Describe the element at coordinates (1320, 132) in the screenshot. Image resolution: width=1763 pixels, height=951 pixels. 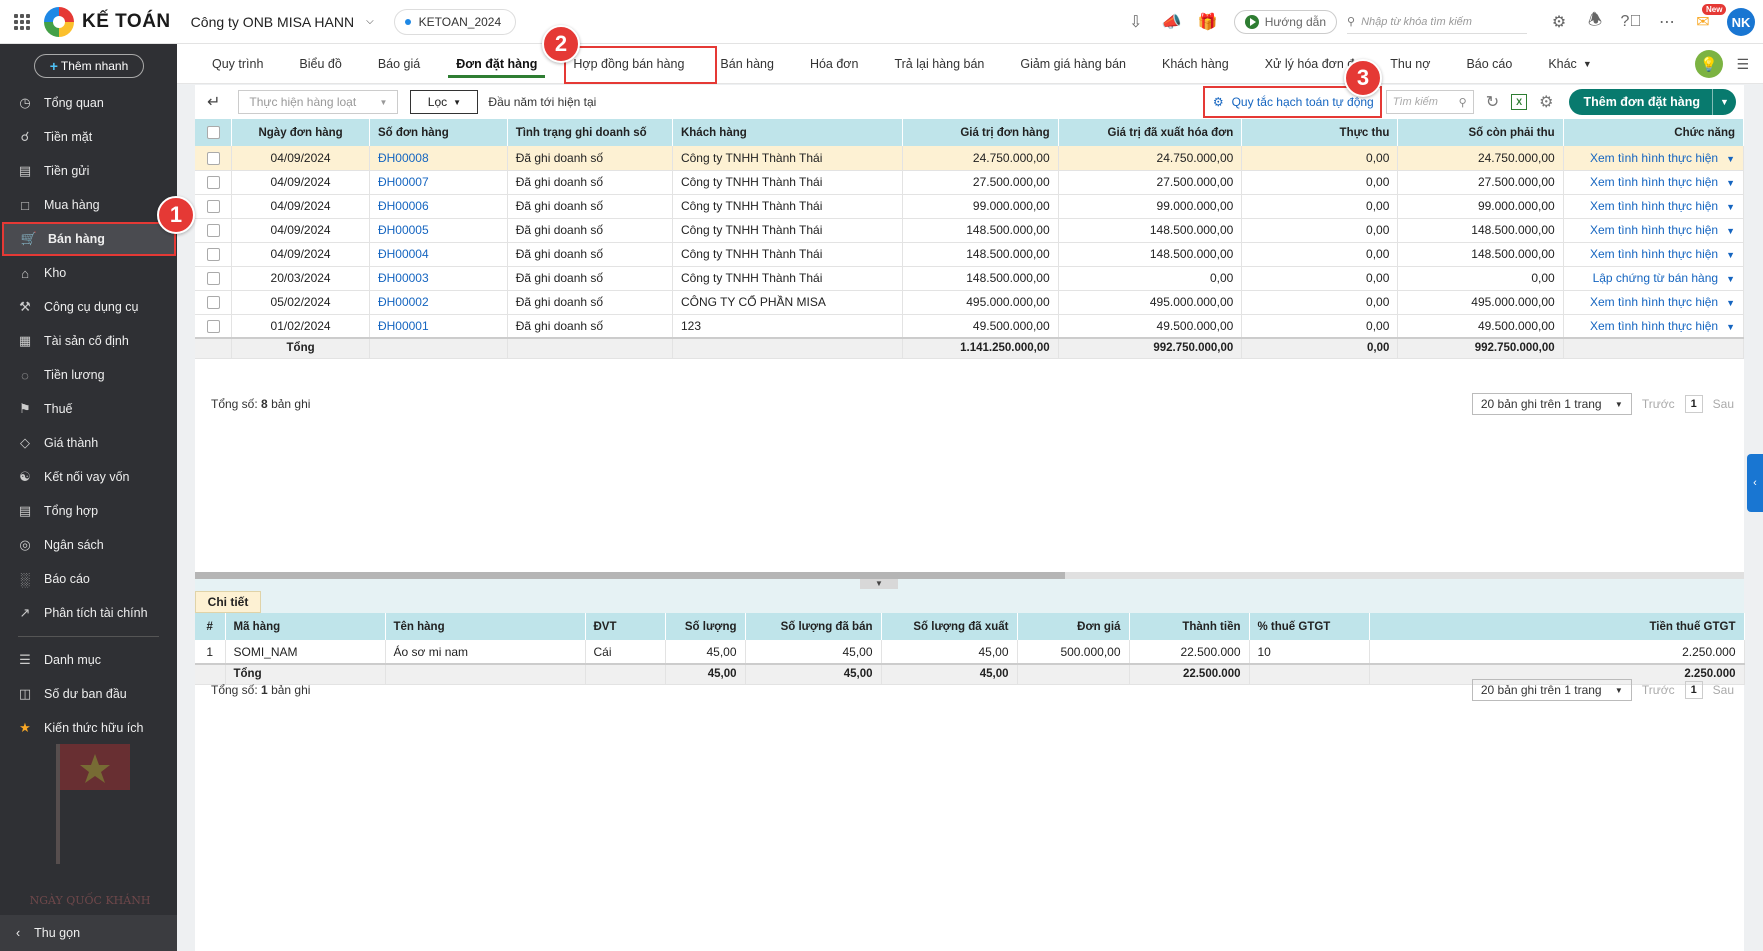
I see `col-collected: Thực thu` at that location.